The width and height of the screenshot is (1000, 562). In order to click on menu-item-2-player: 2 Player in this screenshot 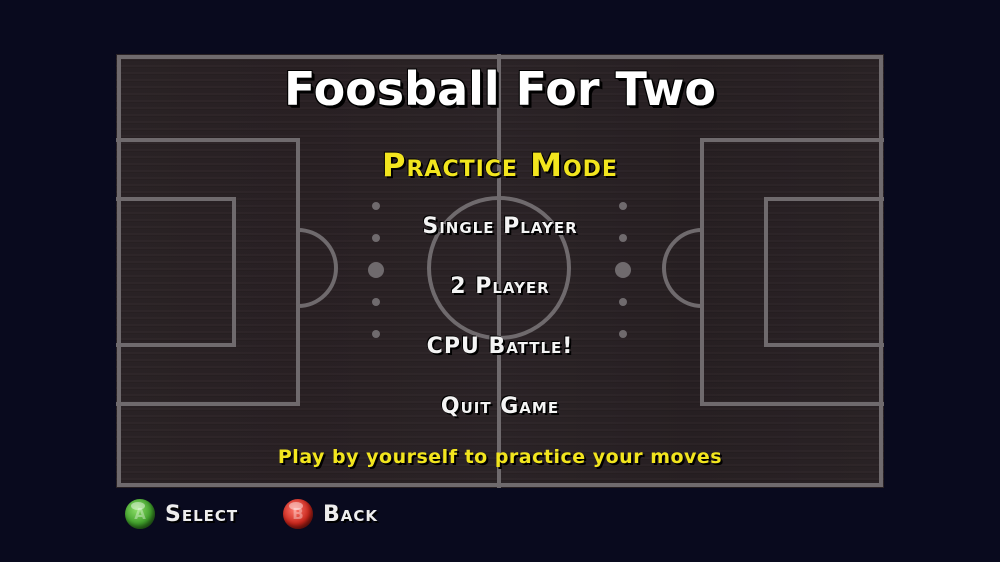, I will do `click(500, 286)`.